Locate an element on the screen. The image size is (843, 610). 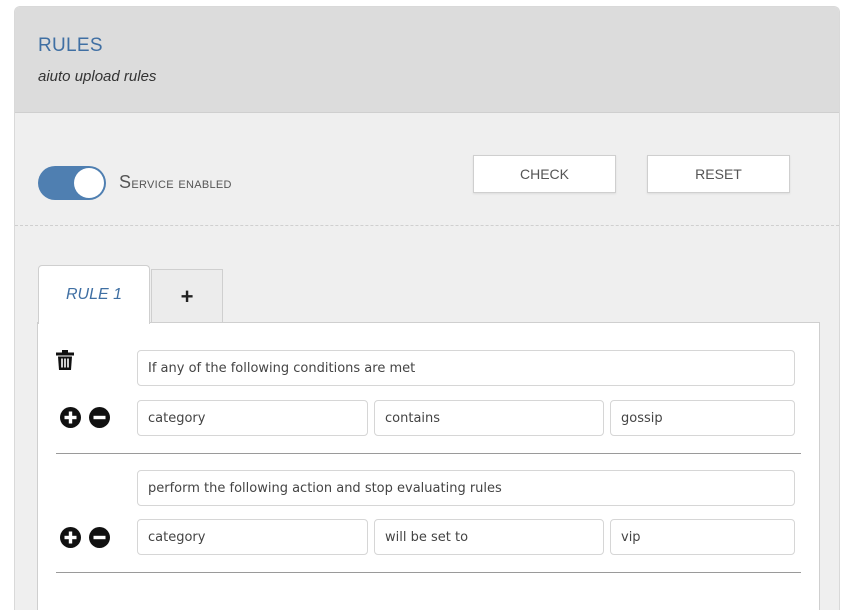
action-value-input: vip is located at coordinates (702, 537).